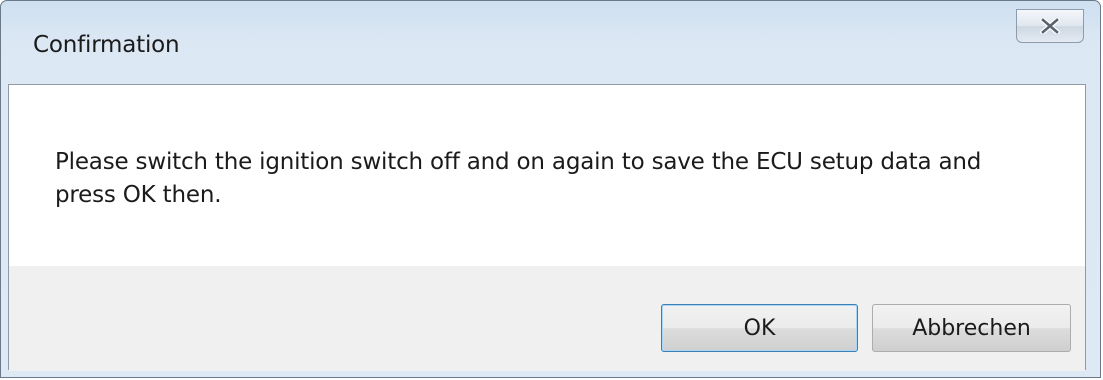  I want to click on close-icon, so click(1050, 26).